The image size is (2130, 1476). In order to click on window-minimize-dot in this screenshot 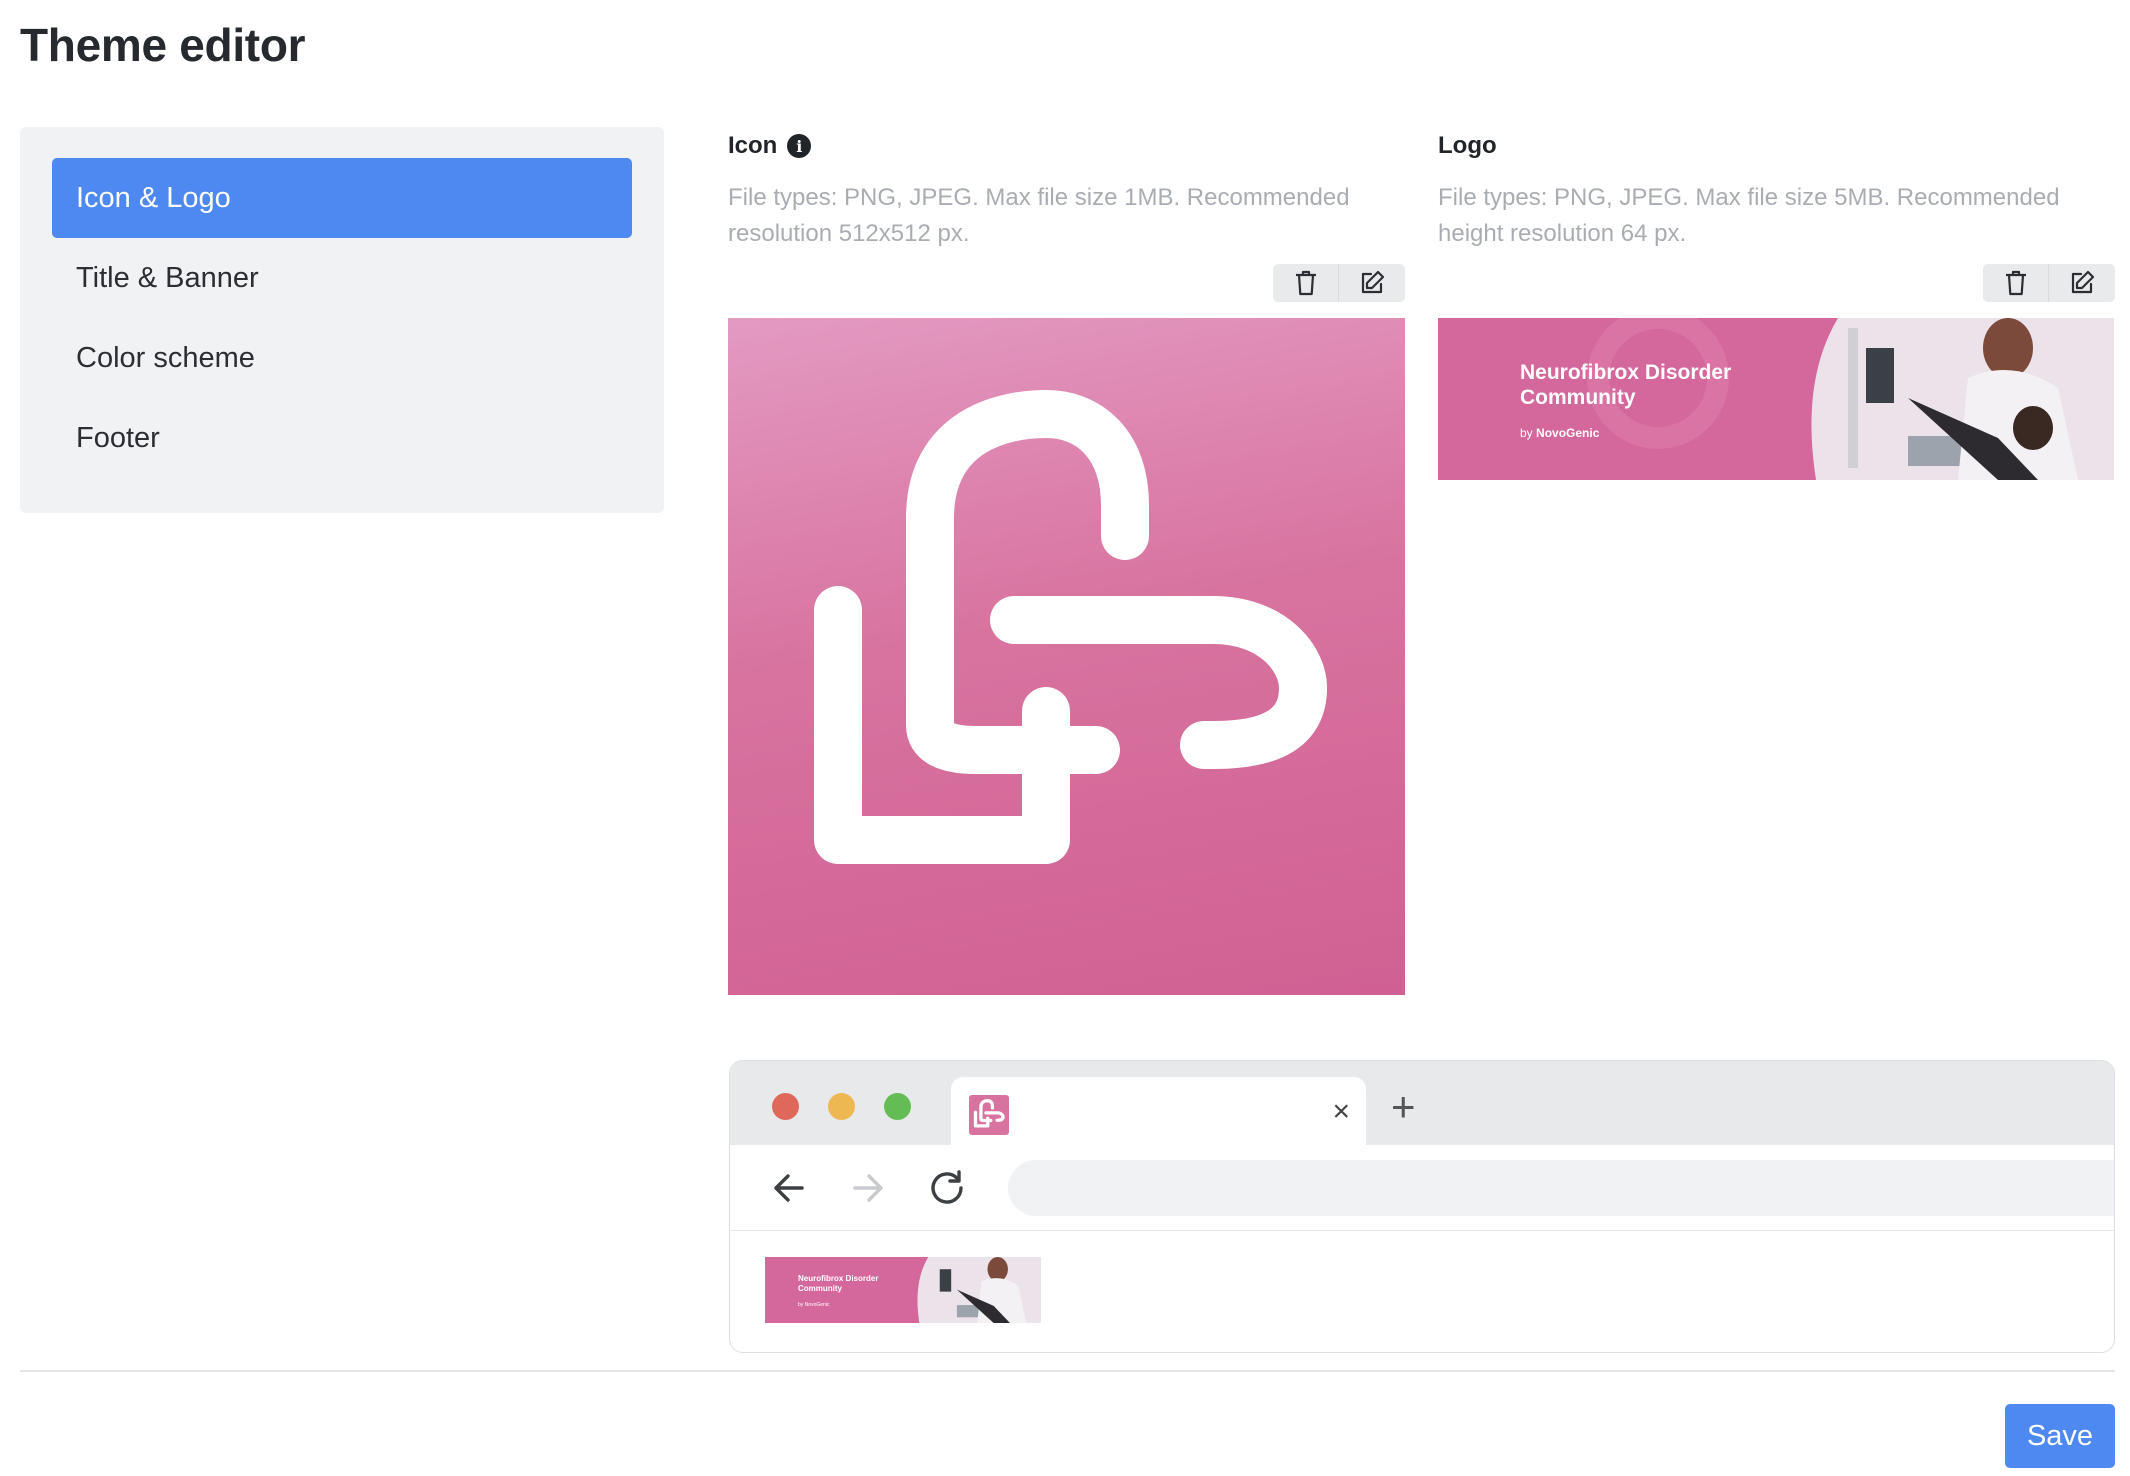, I will do `click(841, 1106)`.